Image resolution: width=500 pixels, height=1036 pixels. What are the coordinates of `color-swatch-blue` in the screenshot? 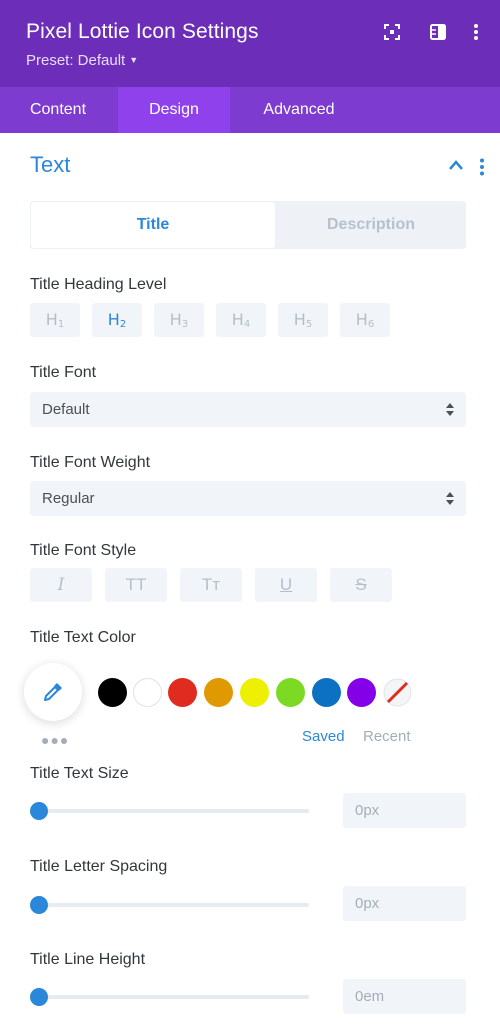 It's located at (326, 692).